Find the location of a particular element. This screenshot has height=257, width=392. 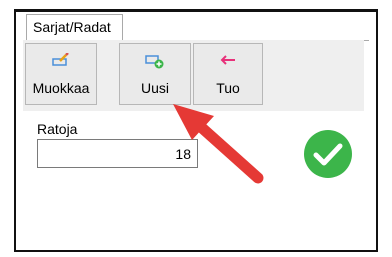

import-button-label: Tuo is located at coordinates (228, 88).